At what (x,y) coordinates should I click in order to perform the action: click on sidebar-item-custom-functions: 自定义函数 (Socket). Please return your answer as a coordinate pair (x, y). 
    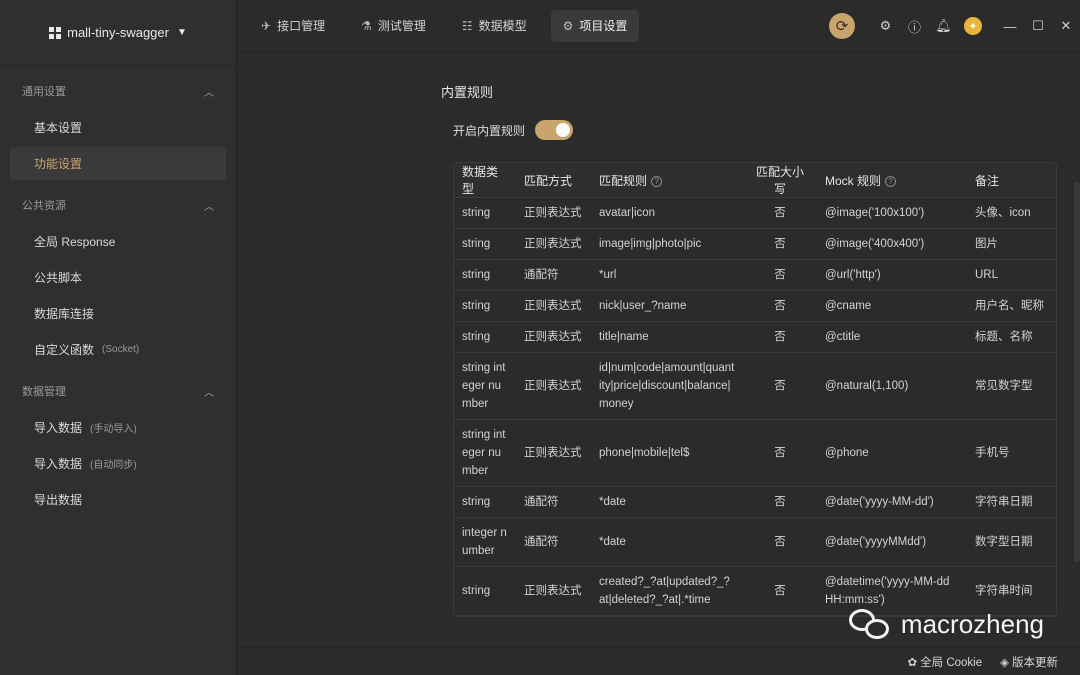
    Looking at the image, I should click on (118, 349).